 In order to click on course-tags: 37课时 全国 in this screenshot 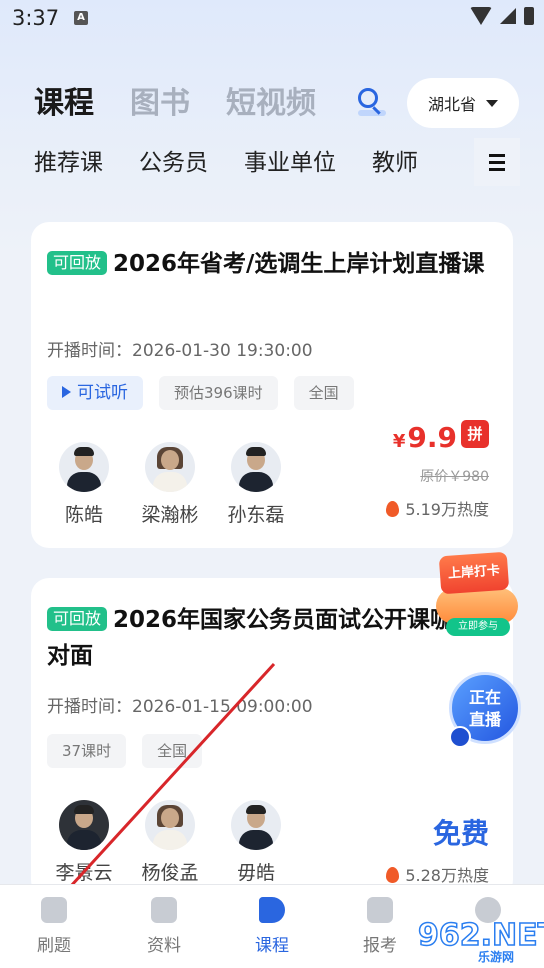, I will do `click(125, 751)`.